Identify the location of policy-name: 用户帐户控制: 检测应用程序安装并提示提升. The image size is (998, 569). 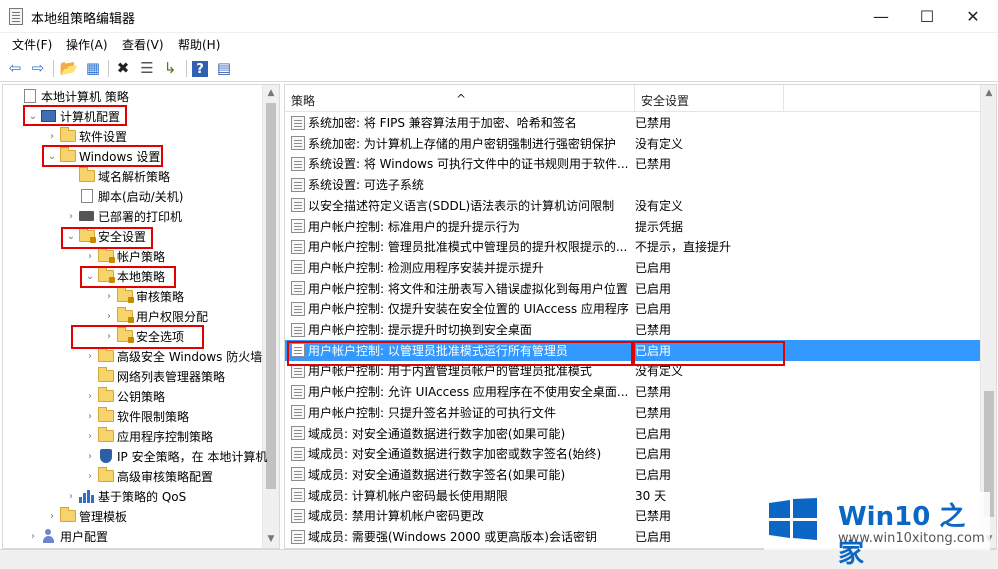
(426, 267).